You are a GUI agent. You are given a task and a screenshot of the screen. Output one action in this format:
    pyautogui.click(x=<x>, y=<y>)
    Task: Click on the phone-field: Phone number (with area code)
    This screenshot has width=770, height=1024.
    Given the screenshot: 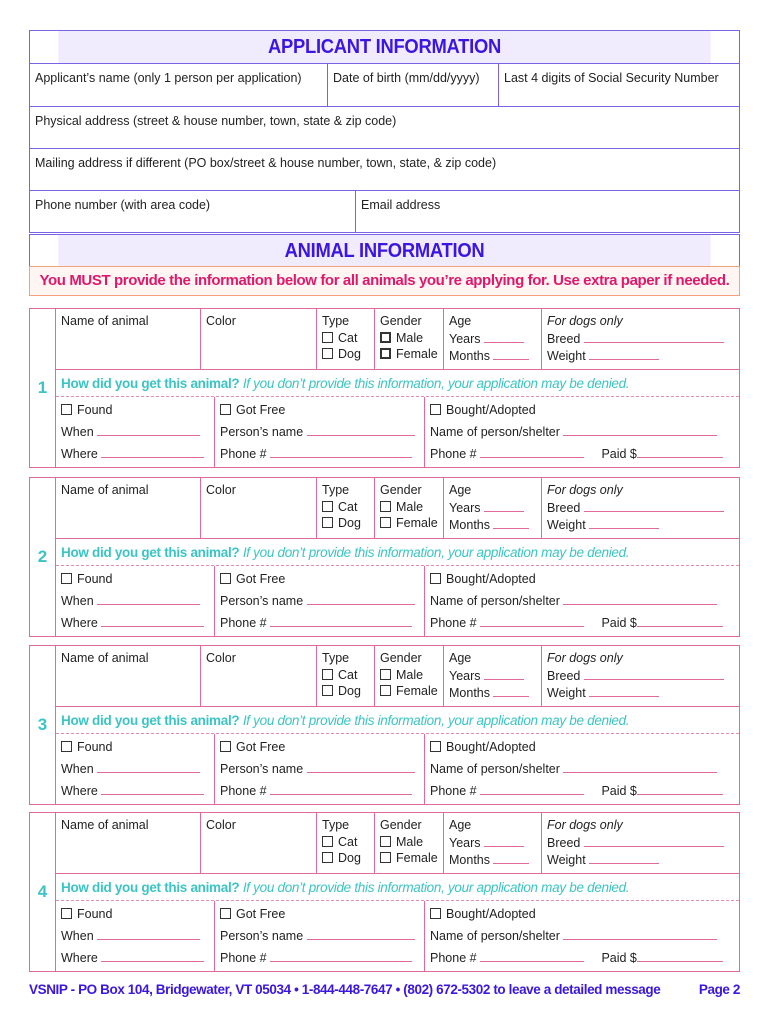 What is the action you would take?
    pyautogui.click(x=192, y=211)
    